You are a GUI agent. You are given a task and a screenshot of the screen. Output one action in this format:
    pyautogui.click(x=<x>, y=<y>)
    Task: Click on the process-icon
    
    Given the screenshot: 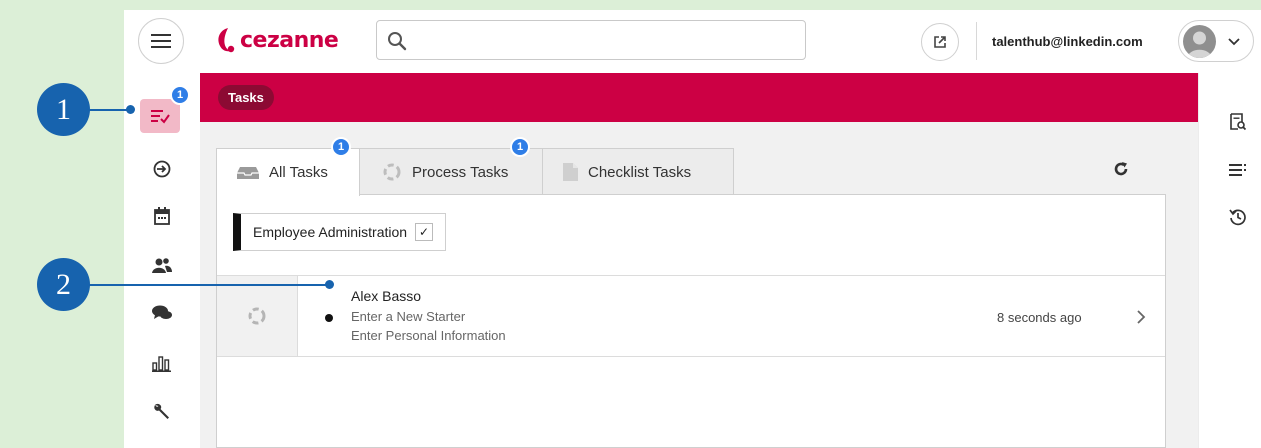 What is the action you would take?
    pyautogui.click(x=162, y=169)
    